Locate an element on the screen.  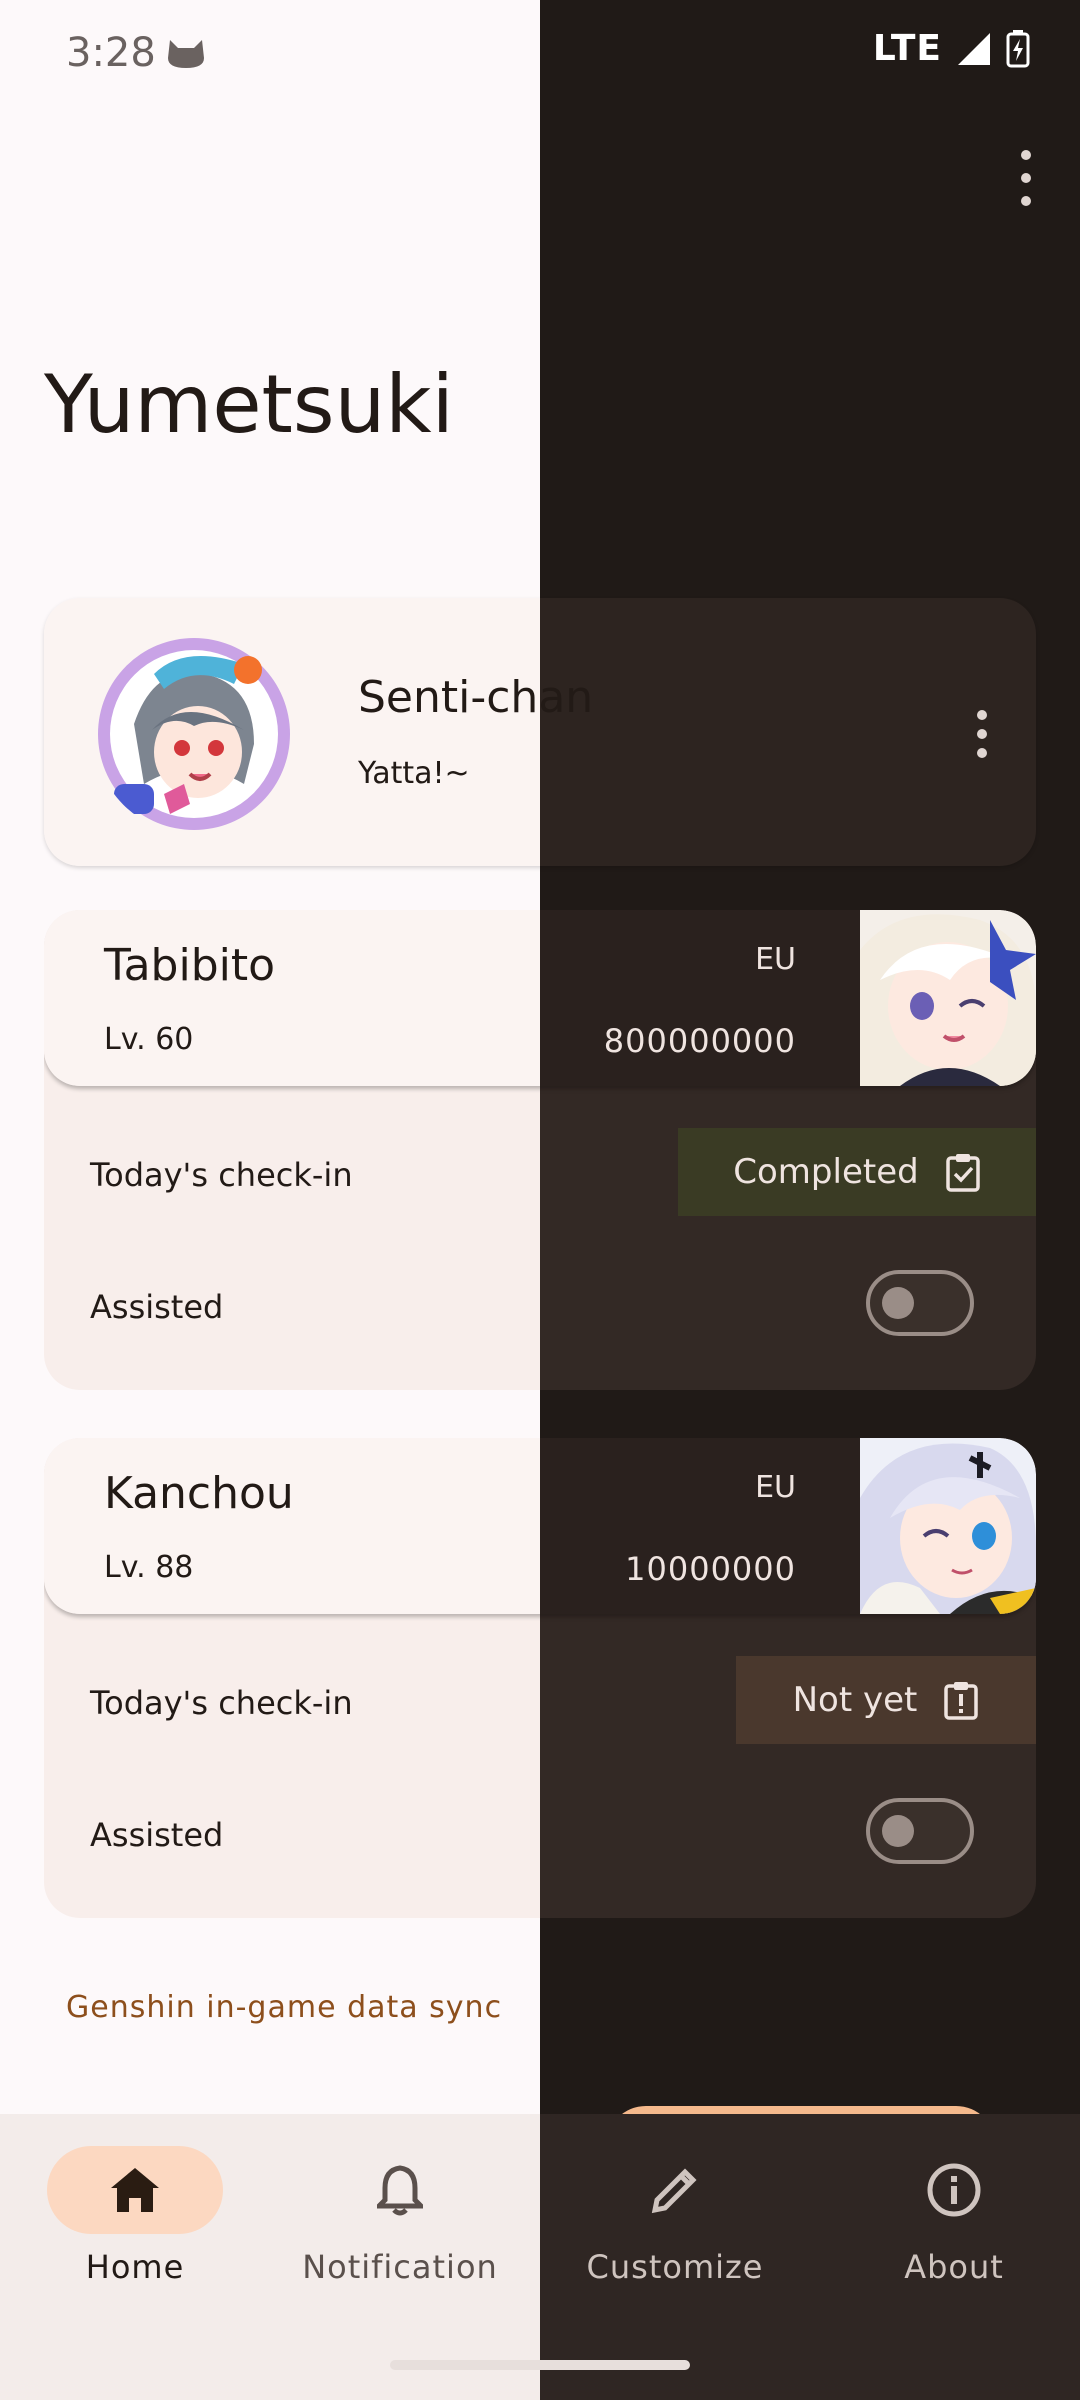
signal-icon is located at coordinates (974, 48).